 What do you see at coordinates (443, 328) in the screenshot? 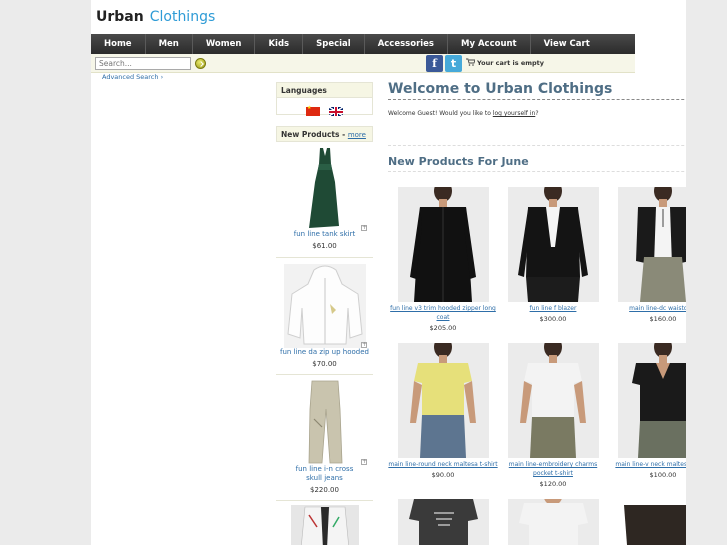
I see `product-price: $205.00` at bounding box center [443, 328].